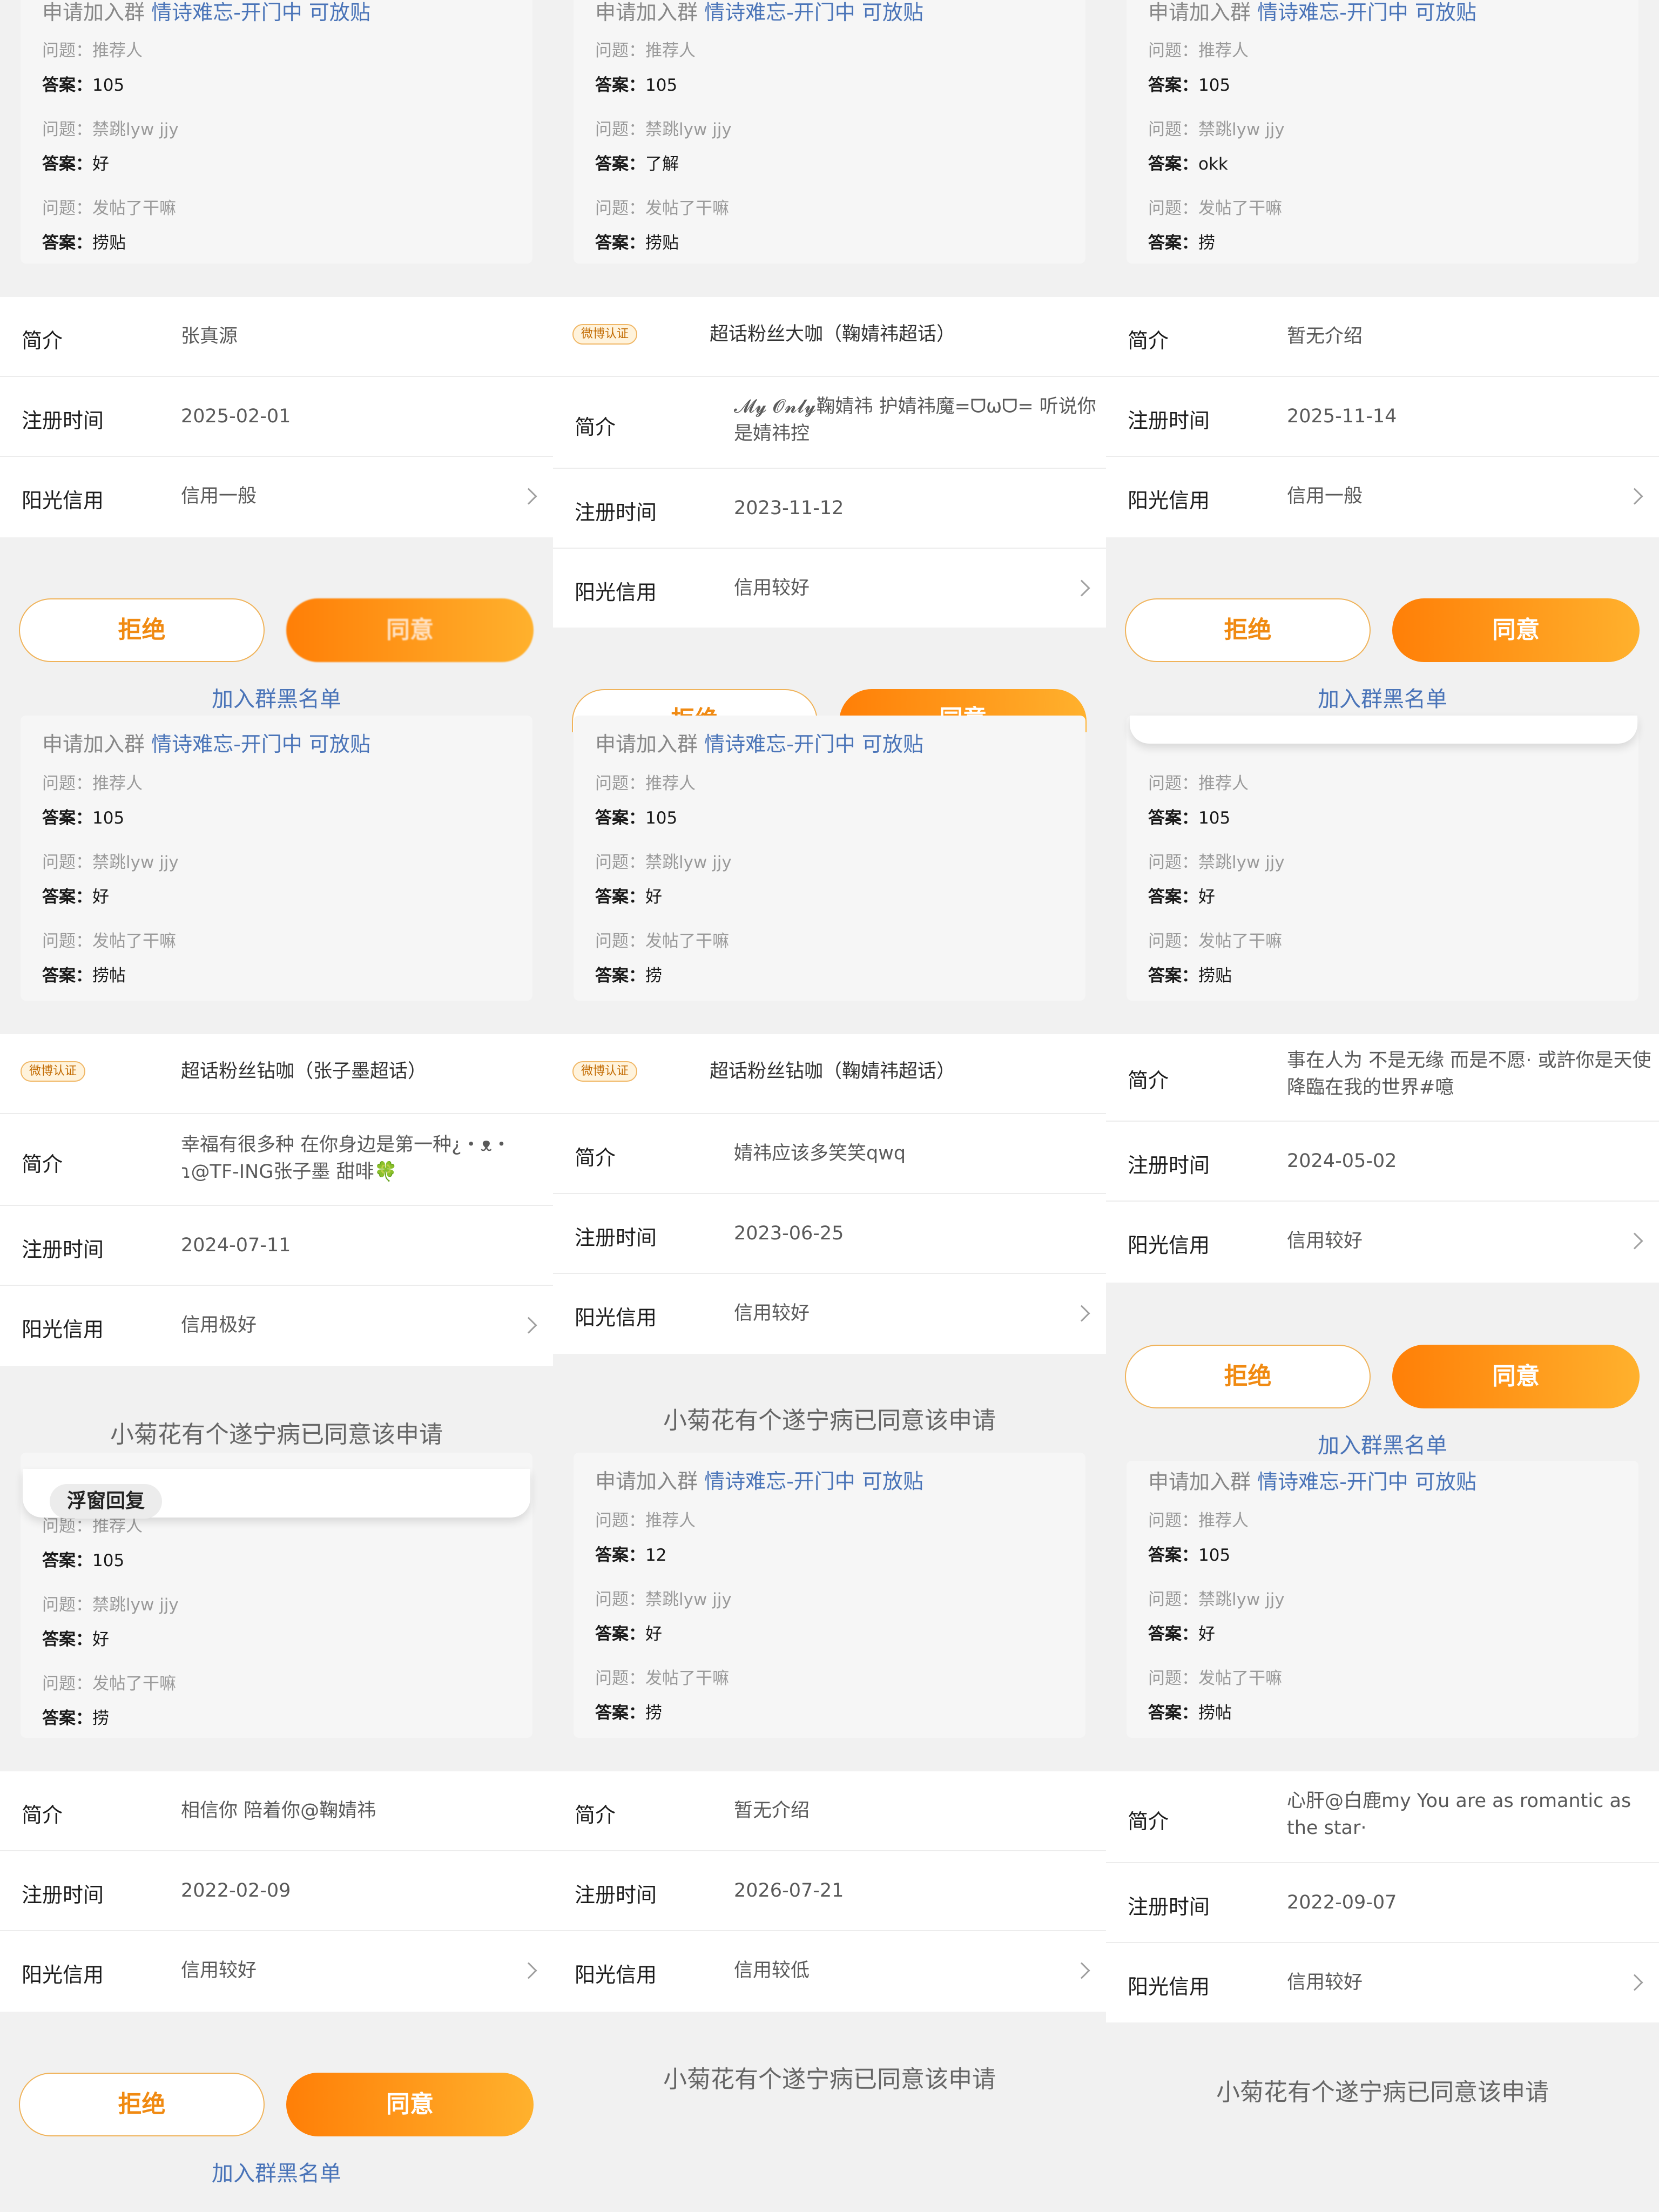  I want to click on register-date: 2022-09-07, so click(1342, 1902).